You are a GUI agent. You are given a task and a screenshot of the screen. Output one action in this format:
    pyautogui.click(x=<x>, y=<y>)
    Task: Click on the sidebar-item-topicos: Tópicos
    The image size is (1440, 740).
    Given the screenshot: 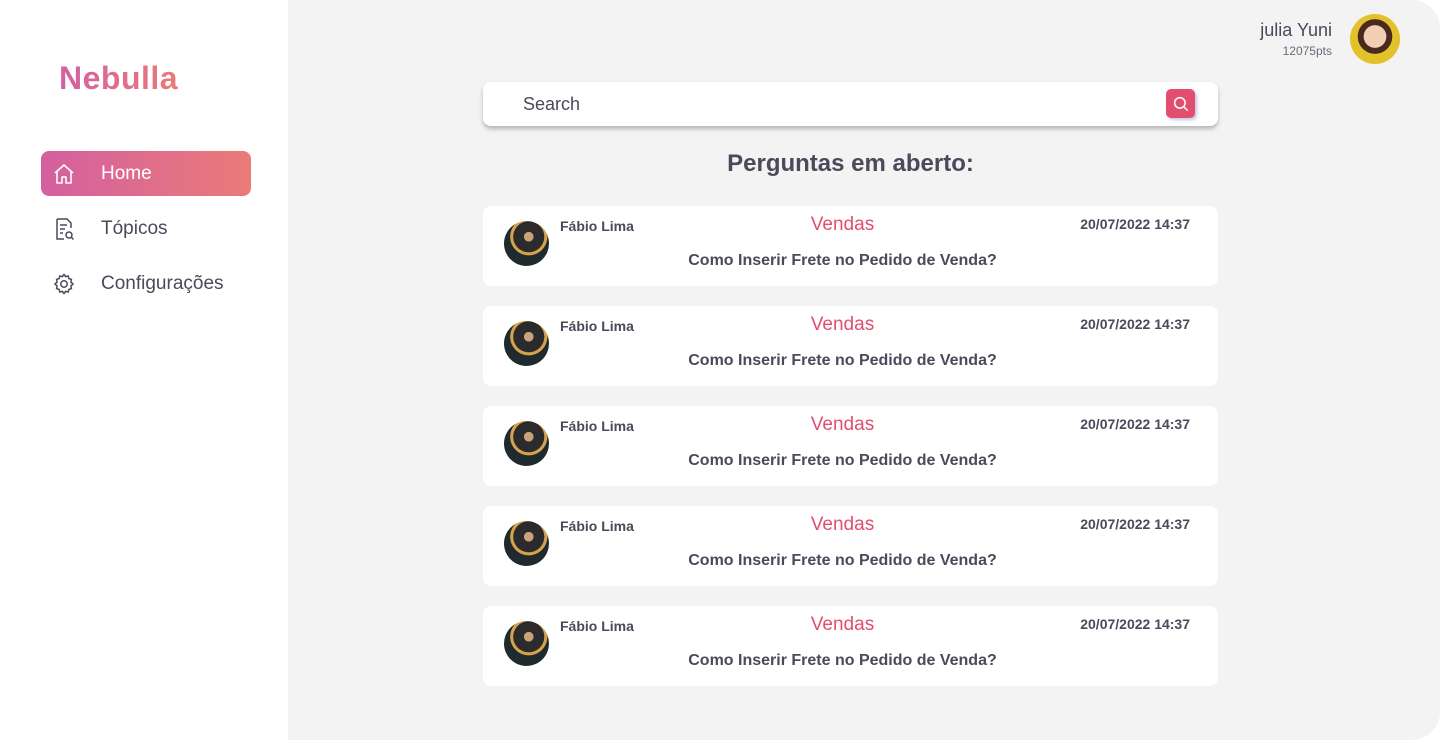 What is the action you would take?
    pyautogui.click(x=146, y=228)
    